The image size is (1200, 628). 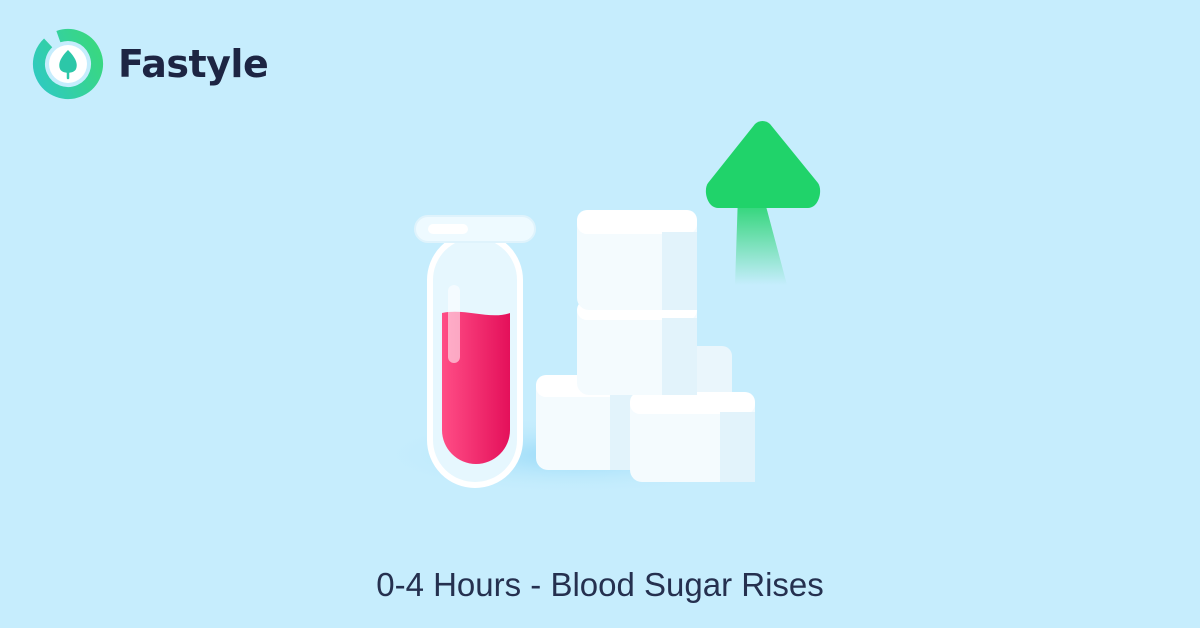 I want to click on brand-name: Fastyle, so click(x=193, y=64).